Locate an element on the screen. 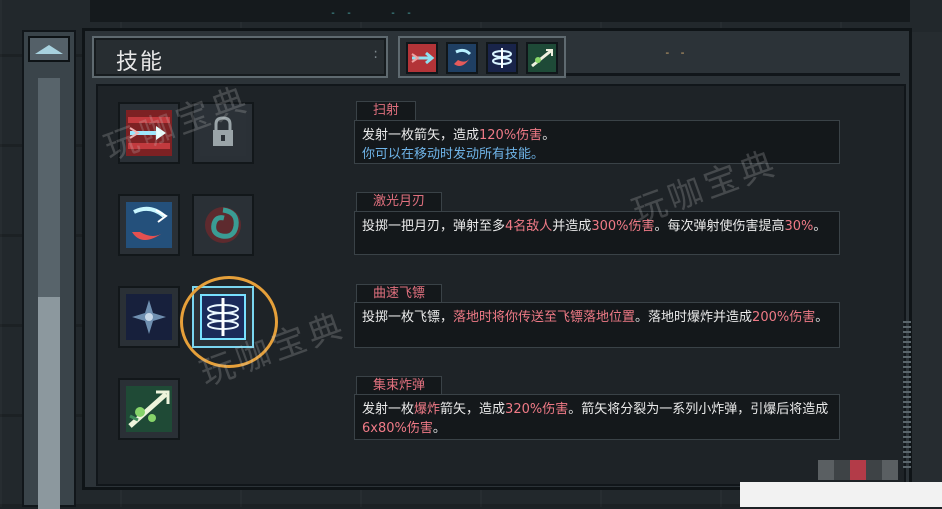 This screenshot has height=509, width=942. selection-circle-annotation is located at coordinates (229, 322).